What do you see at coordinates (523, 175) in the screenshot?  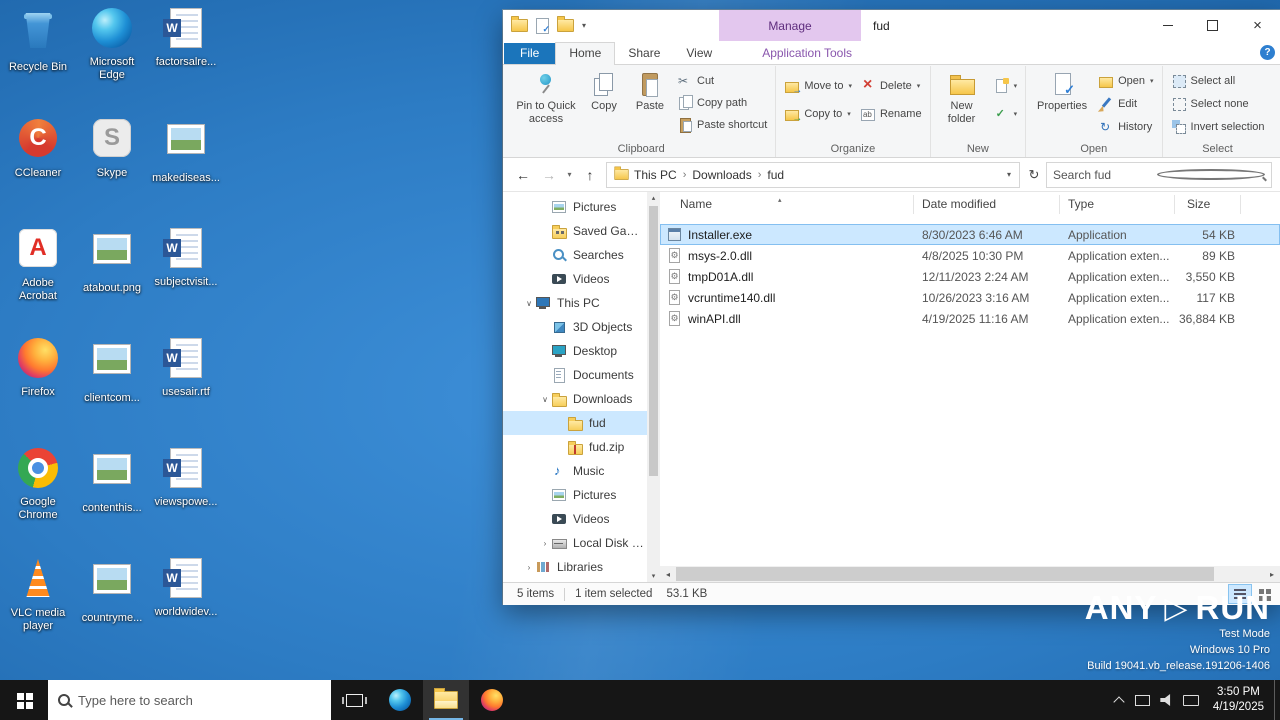 I see `back-button: ←` at bounding box center [523, 175].